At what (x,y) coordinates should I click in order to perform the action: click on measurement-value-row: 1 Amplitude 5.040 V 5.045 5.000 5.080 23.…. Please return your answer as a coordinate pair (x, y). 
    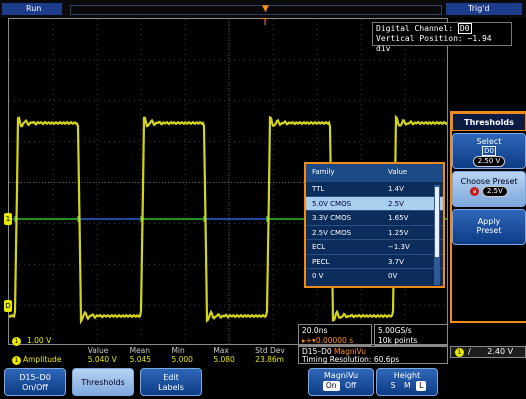
    Looking at the image, I should click on (154, 360).